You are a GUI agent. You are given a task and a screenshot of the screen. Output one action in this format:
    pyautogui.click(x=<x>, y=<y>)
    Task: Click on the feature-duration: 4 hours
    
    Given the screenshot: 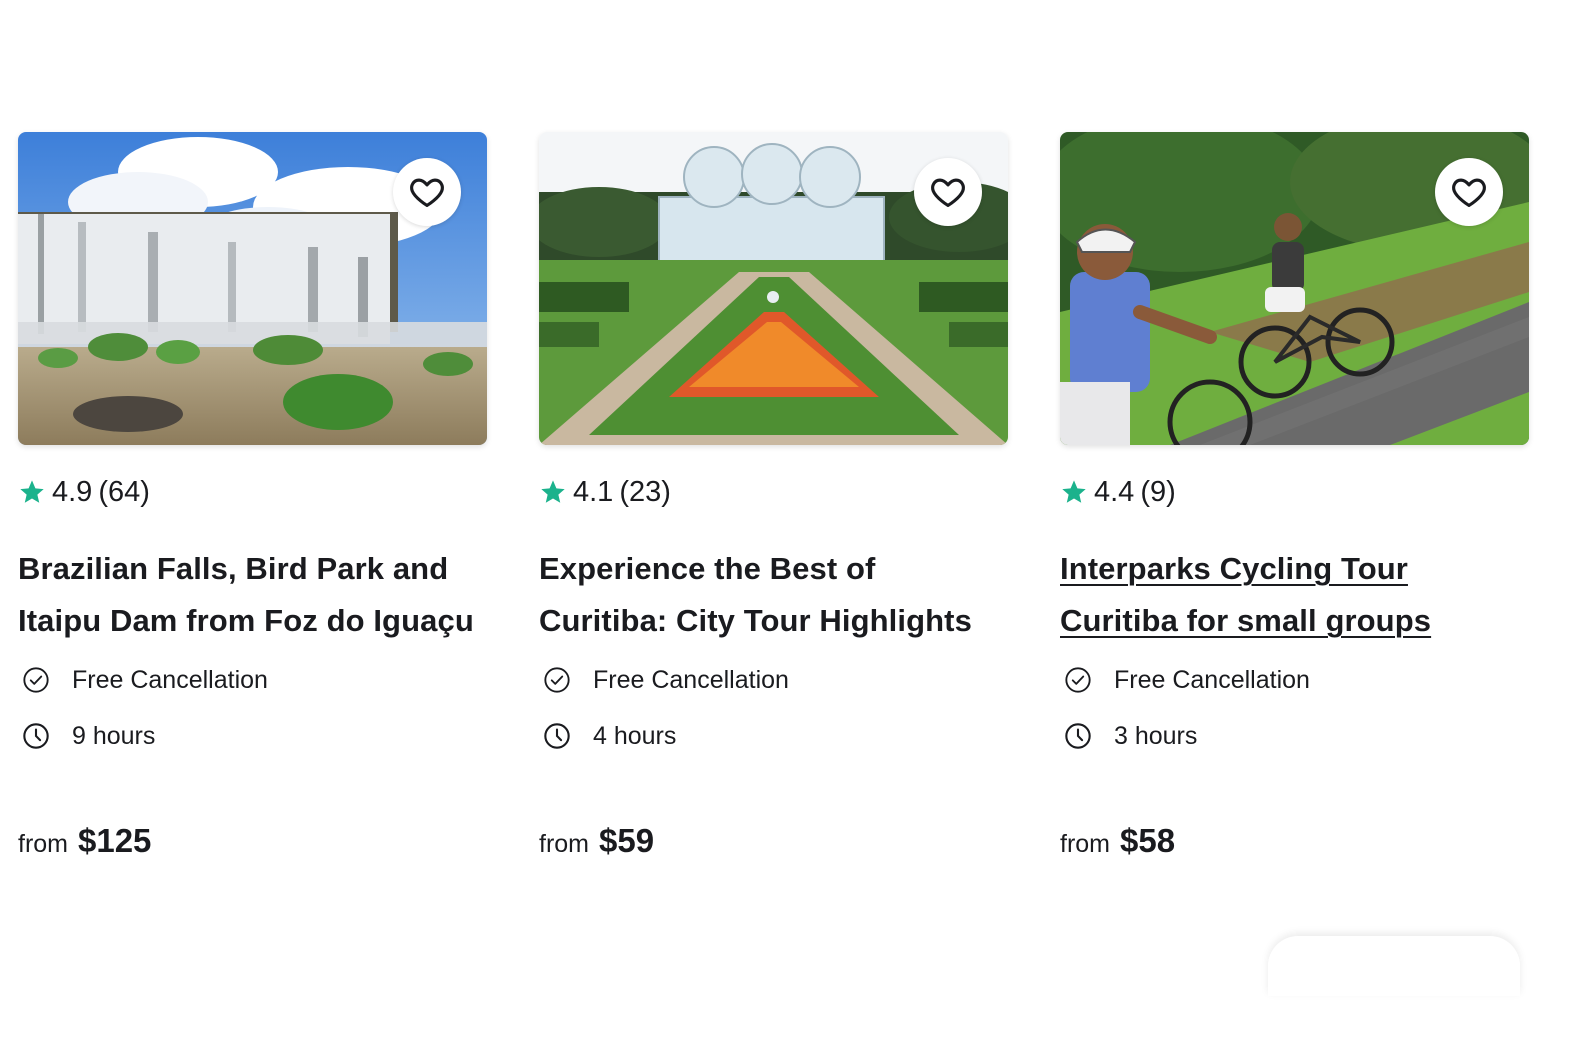 What is the action you would take?
    pyautogui.click(x=775, y=736)
    